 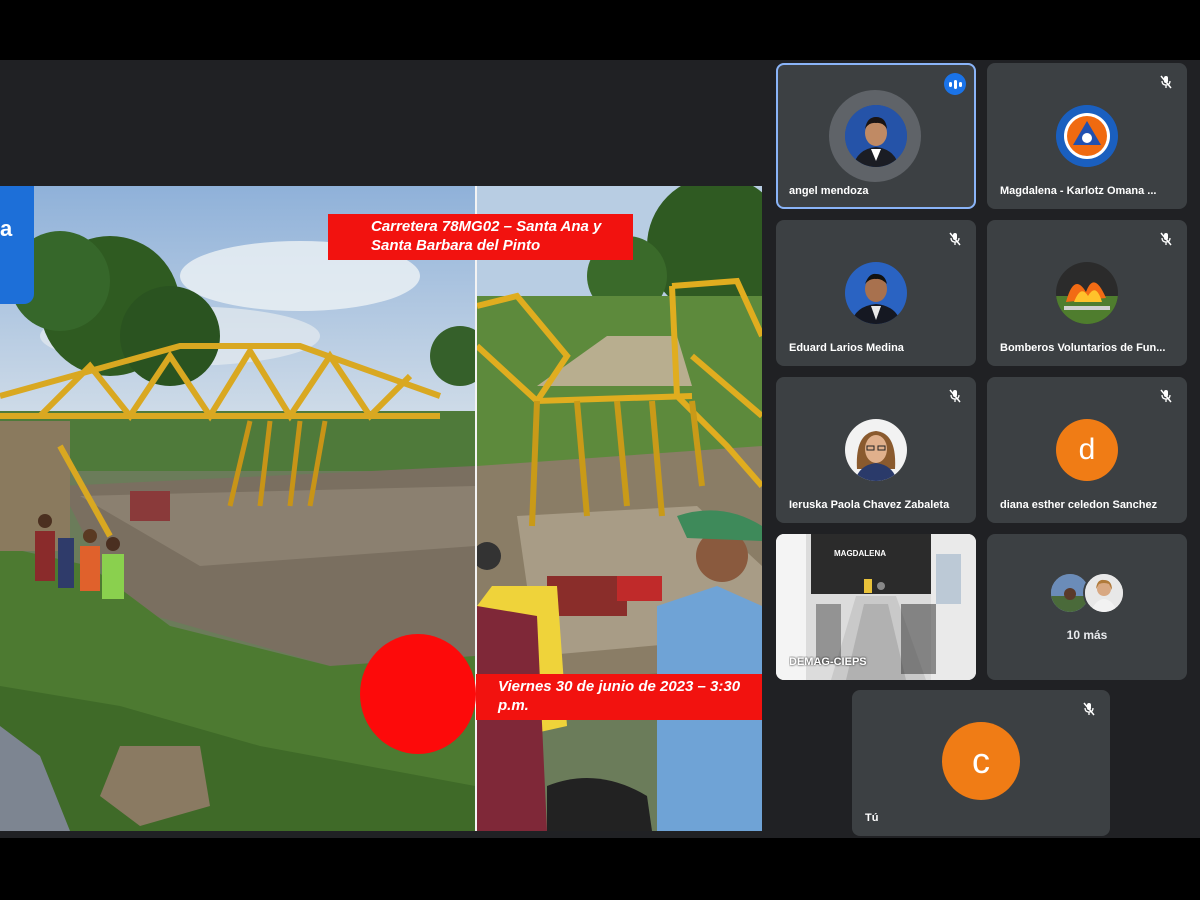 I want to click on participant-name: DEMAG-CIEPS, so click(x=828, y=662).